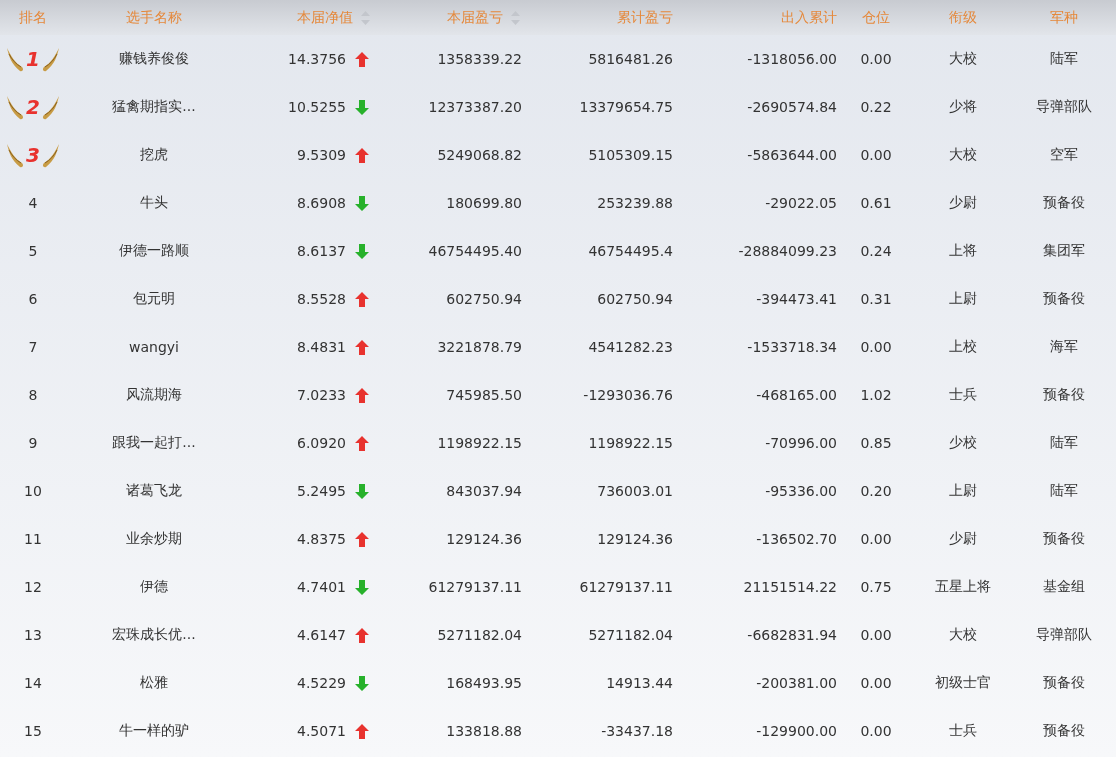  I want to click on inflow-total: -200381.00, so click(796, 683).